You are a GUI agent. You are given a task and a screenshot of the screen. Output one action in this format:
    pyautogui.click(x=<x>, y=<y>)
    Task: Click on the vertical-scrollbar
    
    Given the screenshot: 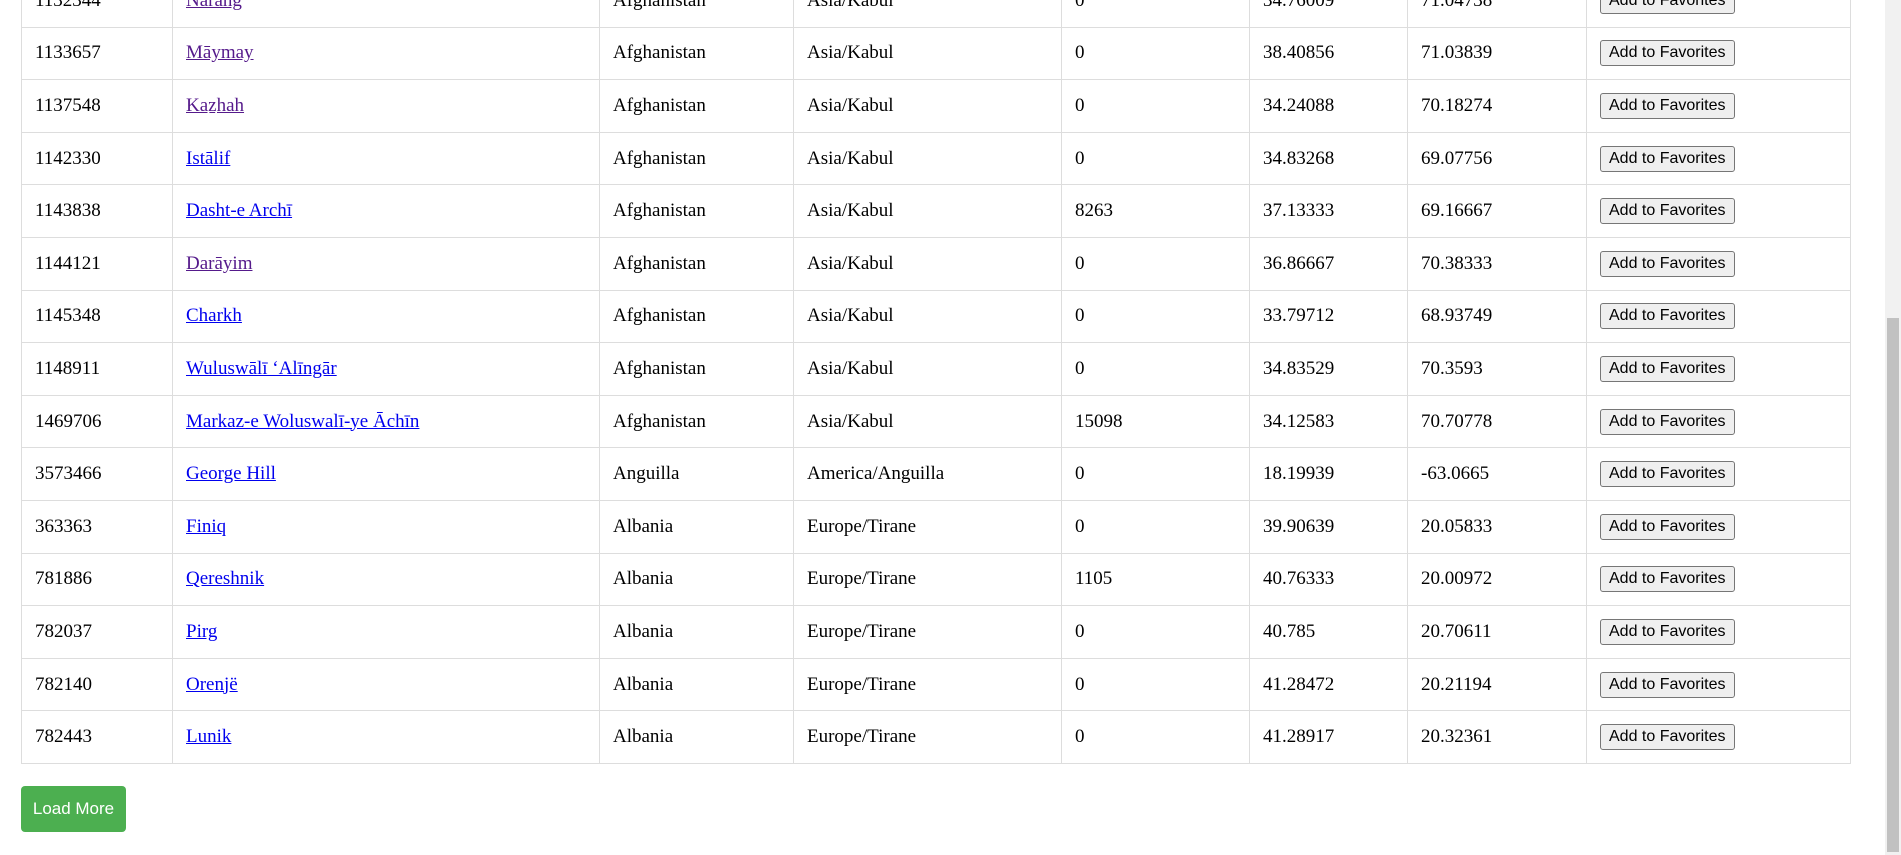 What is the action you would take?
    pyautogui.click(x=1893, y=427)
    